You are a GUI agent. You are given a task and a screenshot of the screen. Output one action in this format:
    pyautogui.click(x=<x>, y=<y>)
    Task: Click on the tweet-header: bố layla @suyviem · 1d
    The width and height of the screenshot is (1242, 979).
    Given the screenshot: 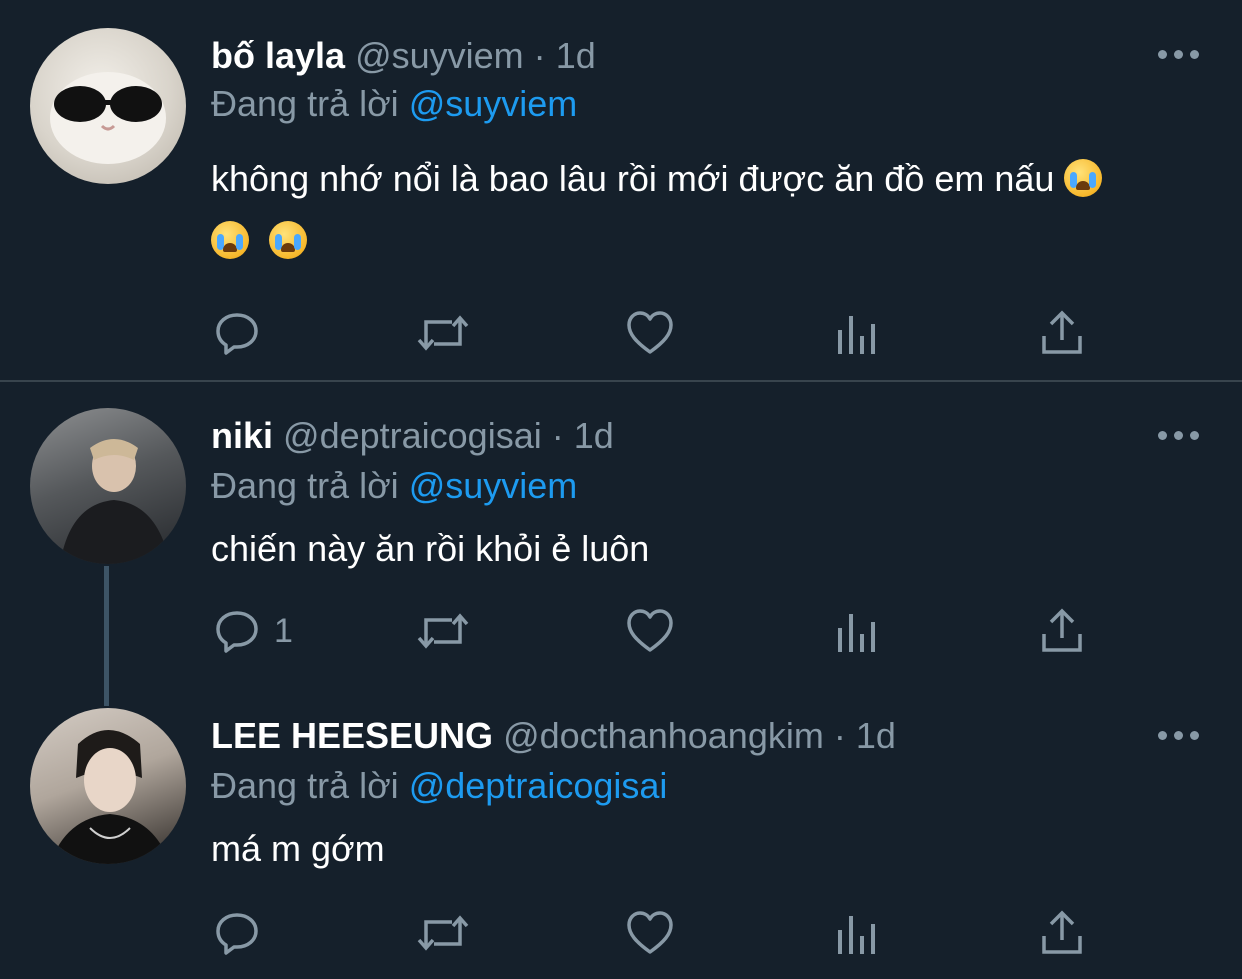 What is the action you would take?
    pyautogui.click(x=403, y=56)
    